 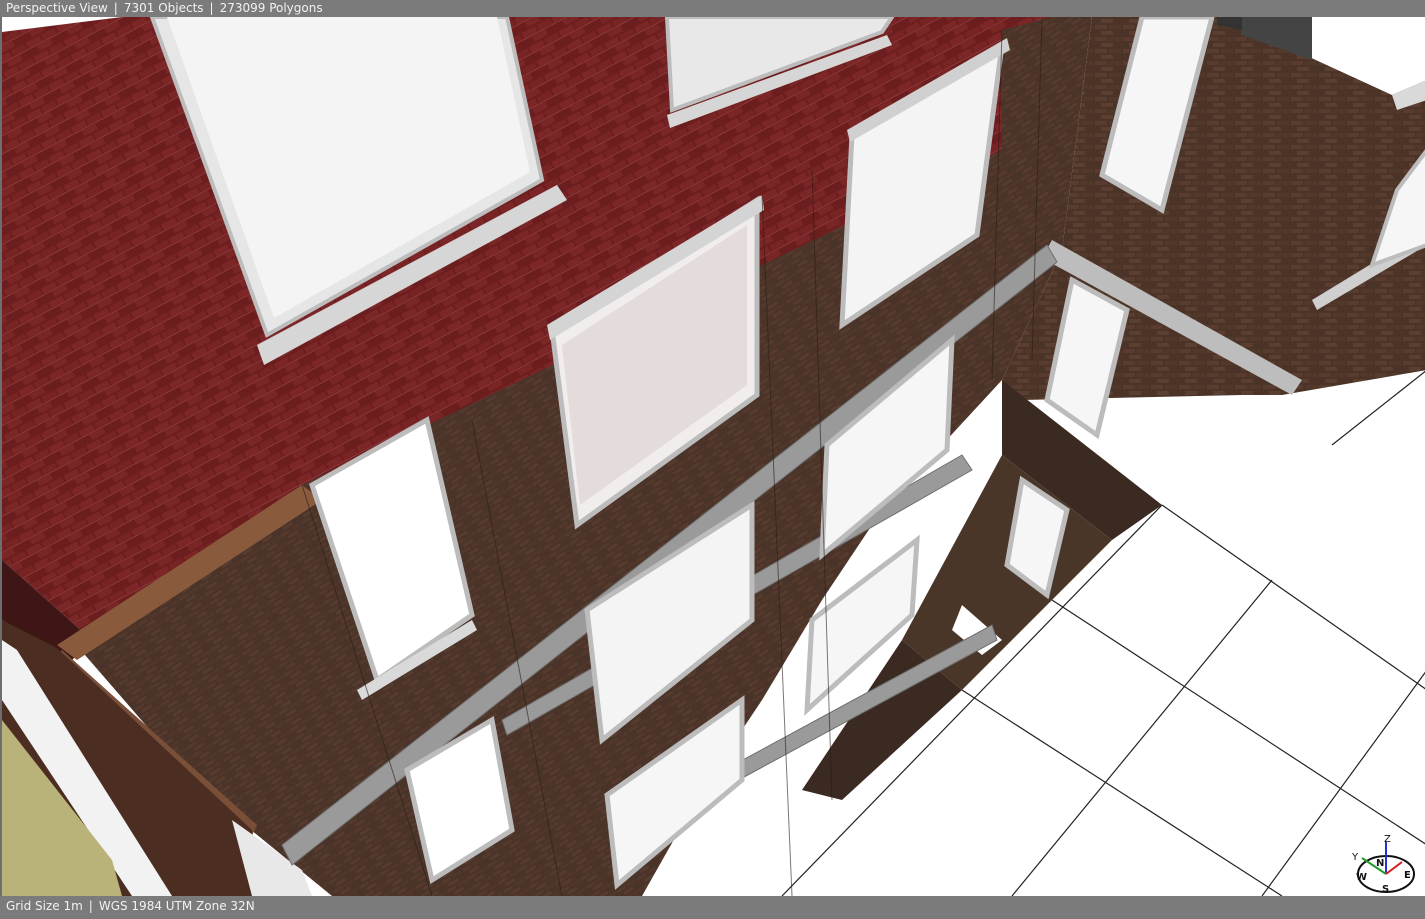 What do you see at coordinates (1380, 863) in the screenshot?
I see `compass-north: N` at bounding box center [1380, 863].